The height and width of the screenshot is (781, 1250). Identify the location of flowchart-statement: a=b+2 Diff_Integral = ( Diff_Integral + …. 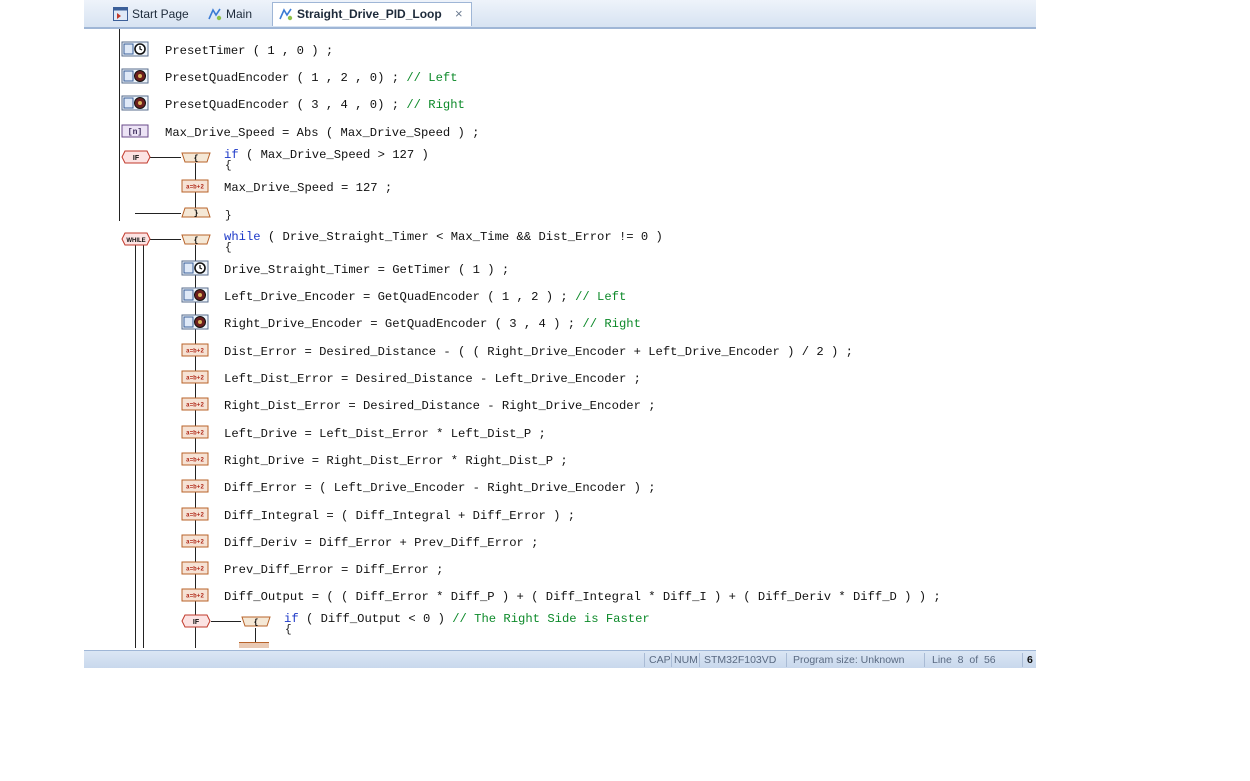
(560, 516).